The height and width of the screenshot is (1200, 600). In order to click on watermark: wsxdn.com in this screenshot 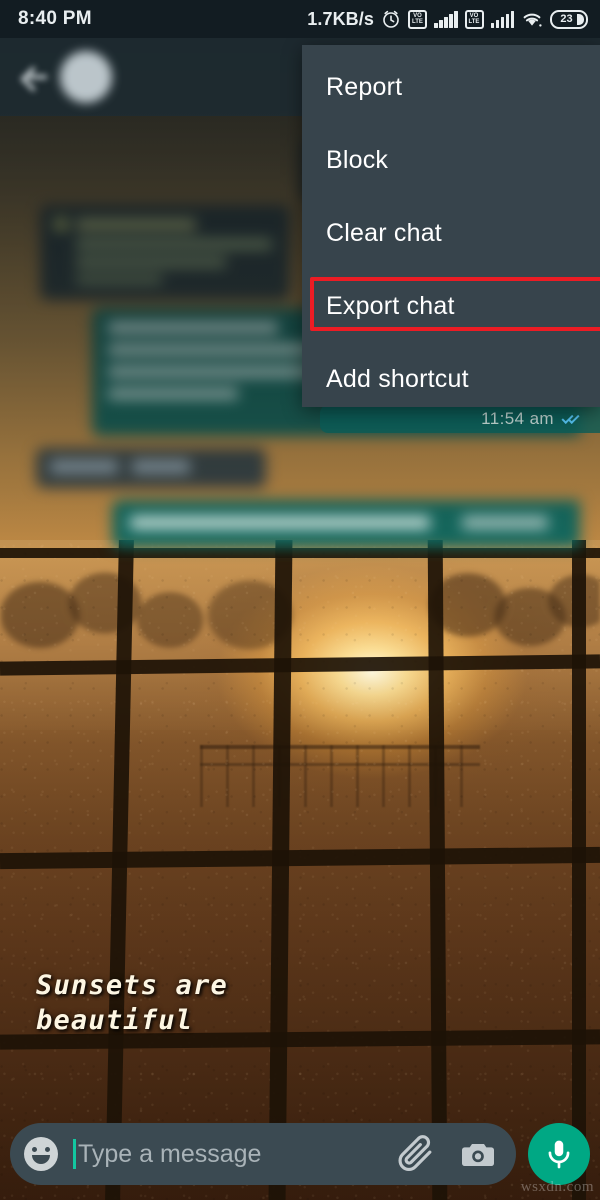, I will do `click(557, 1187)`.